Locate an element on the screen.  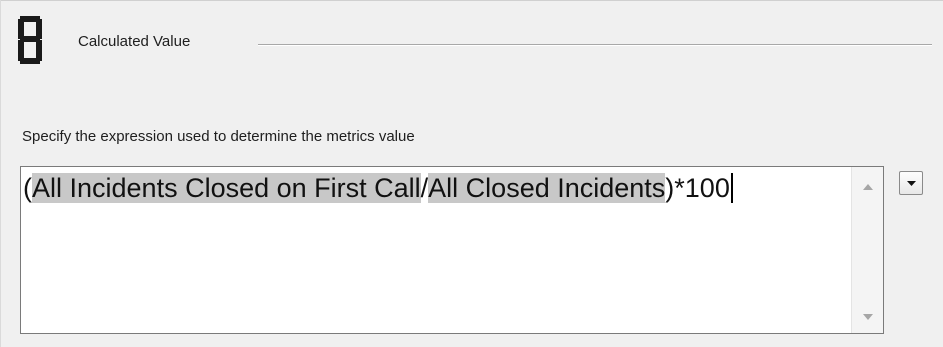
expression-dropdown-button is located at coordinates (911, 183).